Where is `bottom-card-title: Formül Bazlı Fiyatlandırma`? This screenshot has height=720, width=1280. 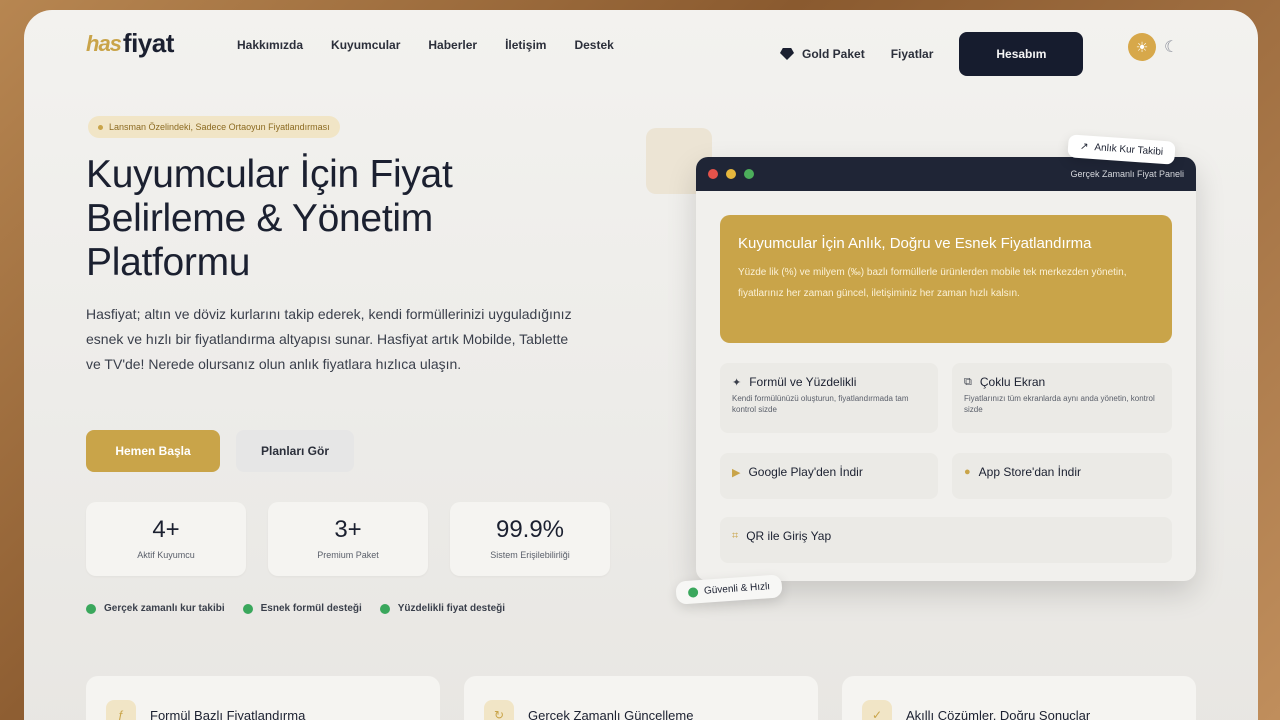 bottom-card-title: Formül Bazlı Fiyatlandırma is located at coordinates (228, 714).